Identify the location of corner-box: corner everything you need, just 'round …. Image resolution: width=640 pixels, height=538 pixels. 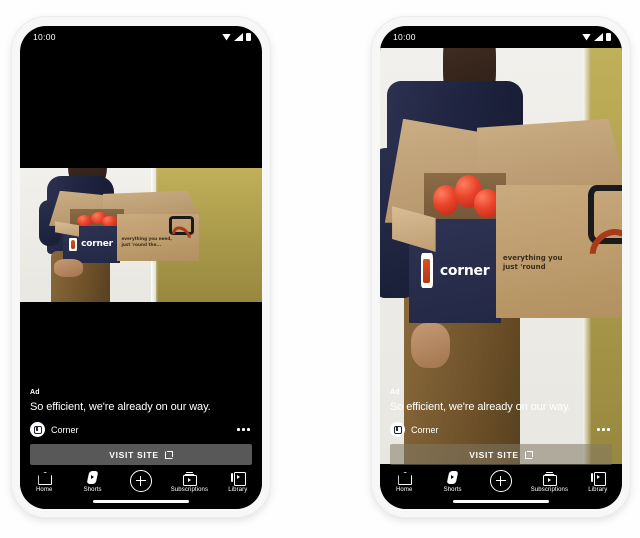
(124, 228).